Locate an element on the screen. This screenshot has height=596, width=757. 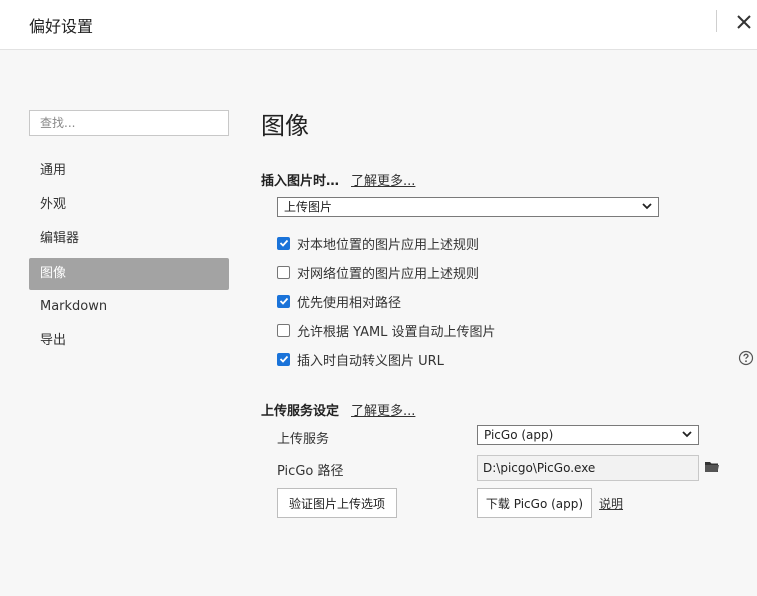
sidebar-item-appearance: 外观 is located at coordinates (129, 205).